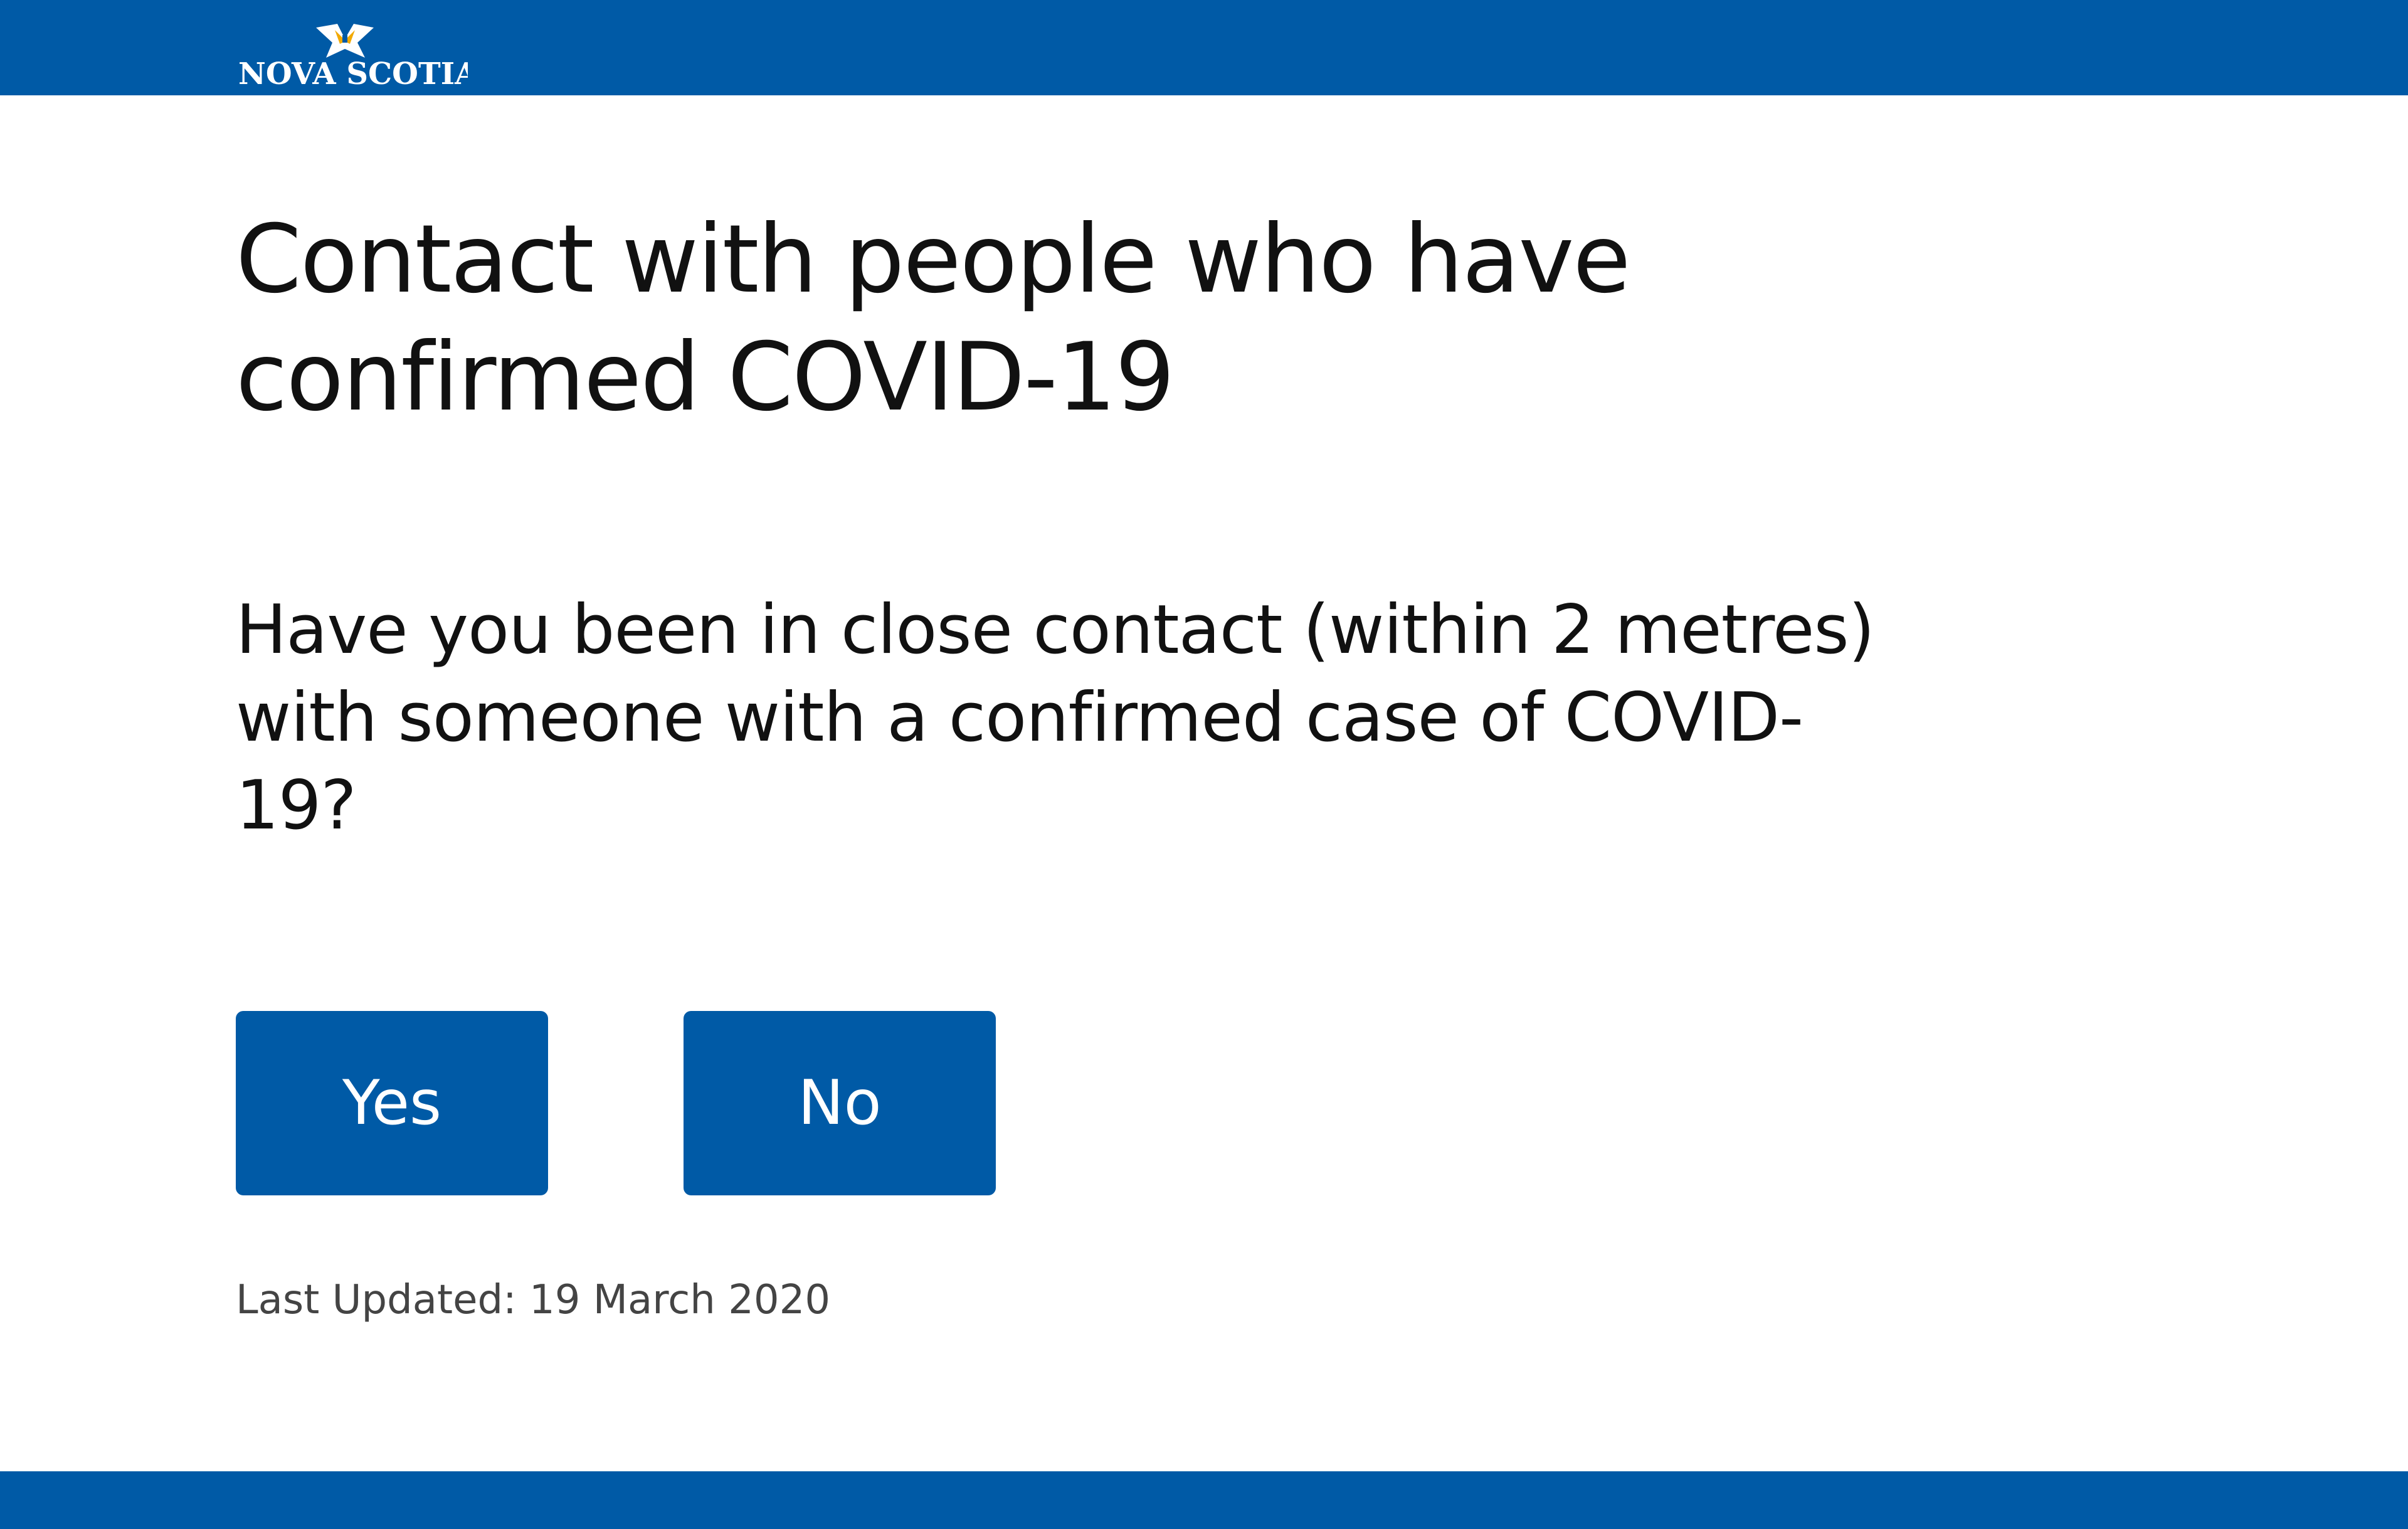 The image size is (2408, 1529). I want to click on nova-scotia-logo: NOVA SCOTIA, so click(352, 53).